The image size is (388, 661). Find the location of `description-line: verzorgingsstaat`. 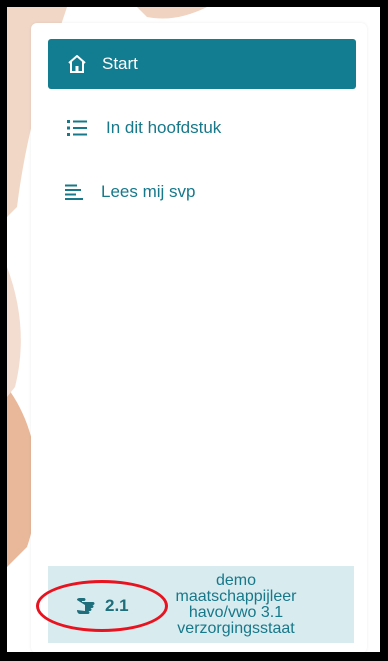

description-line: verzorgingsstaat is located at coordinates (236, 628).